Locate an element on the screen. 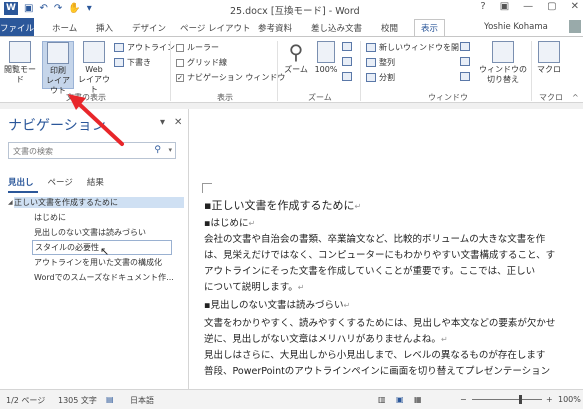 This screenshot has width=583, height=409. nav-pane-label: ナビゲーション ウィンドウ is located at coordinates (236, 77).